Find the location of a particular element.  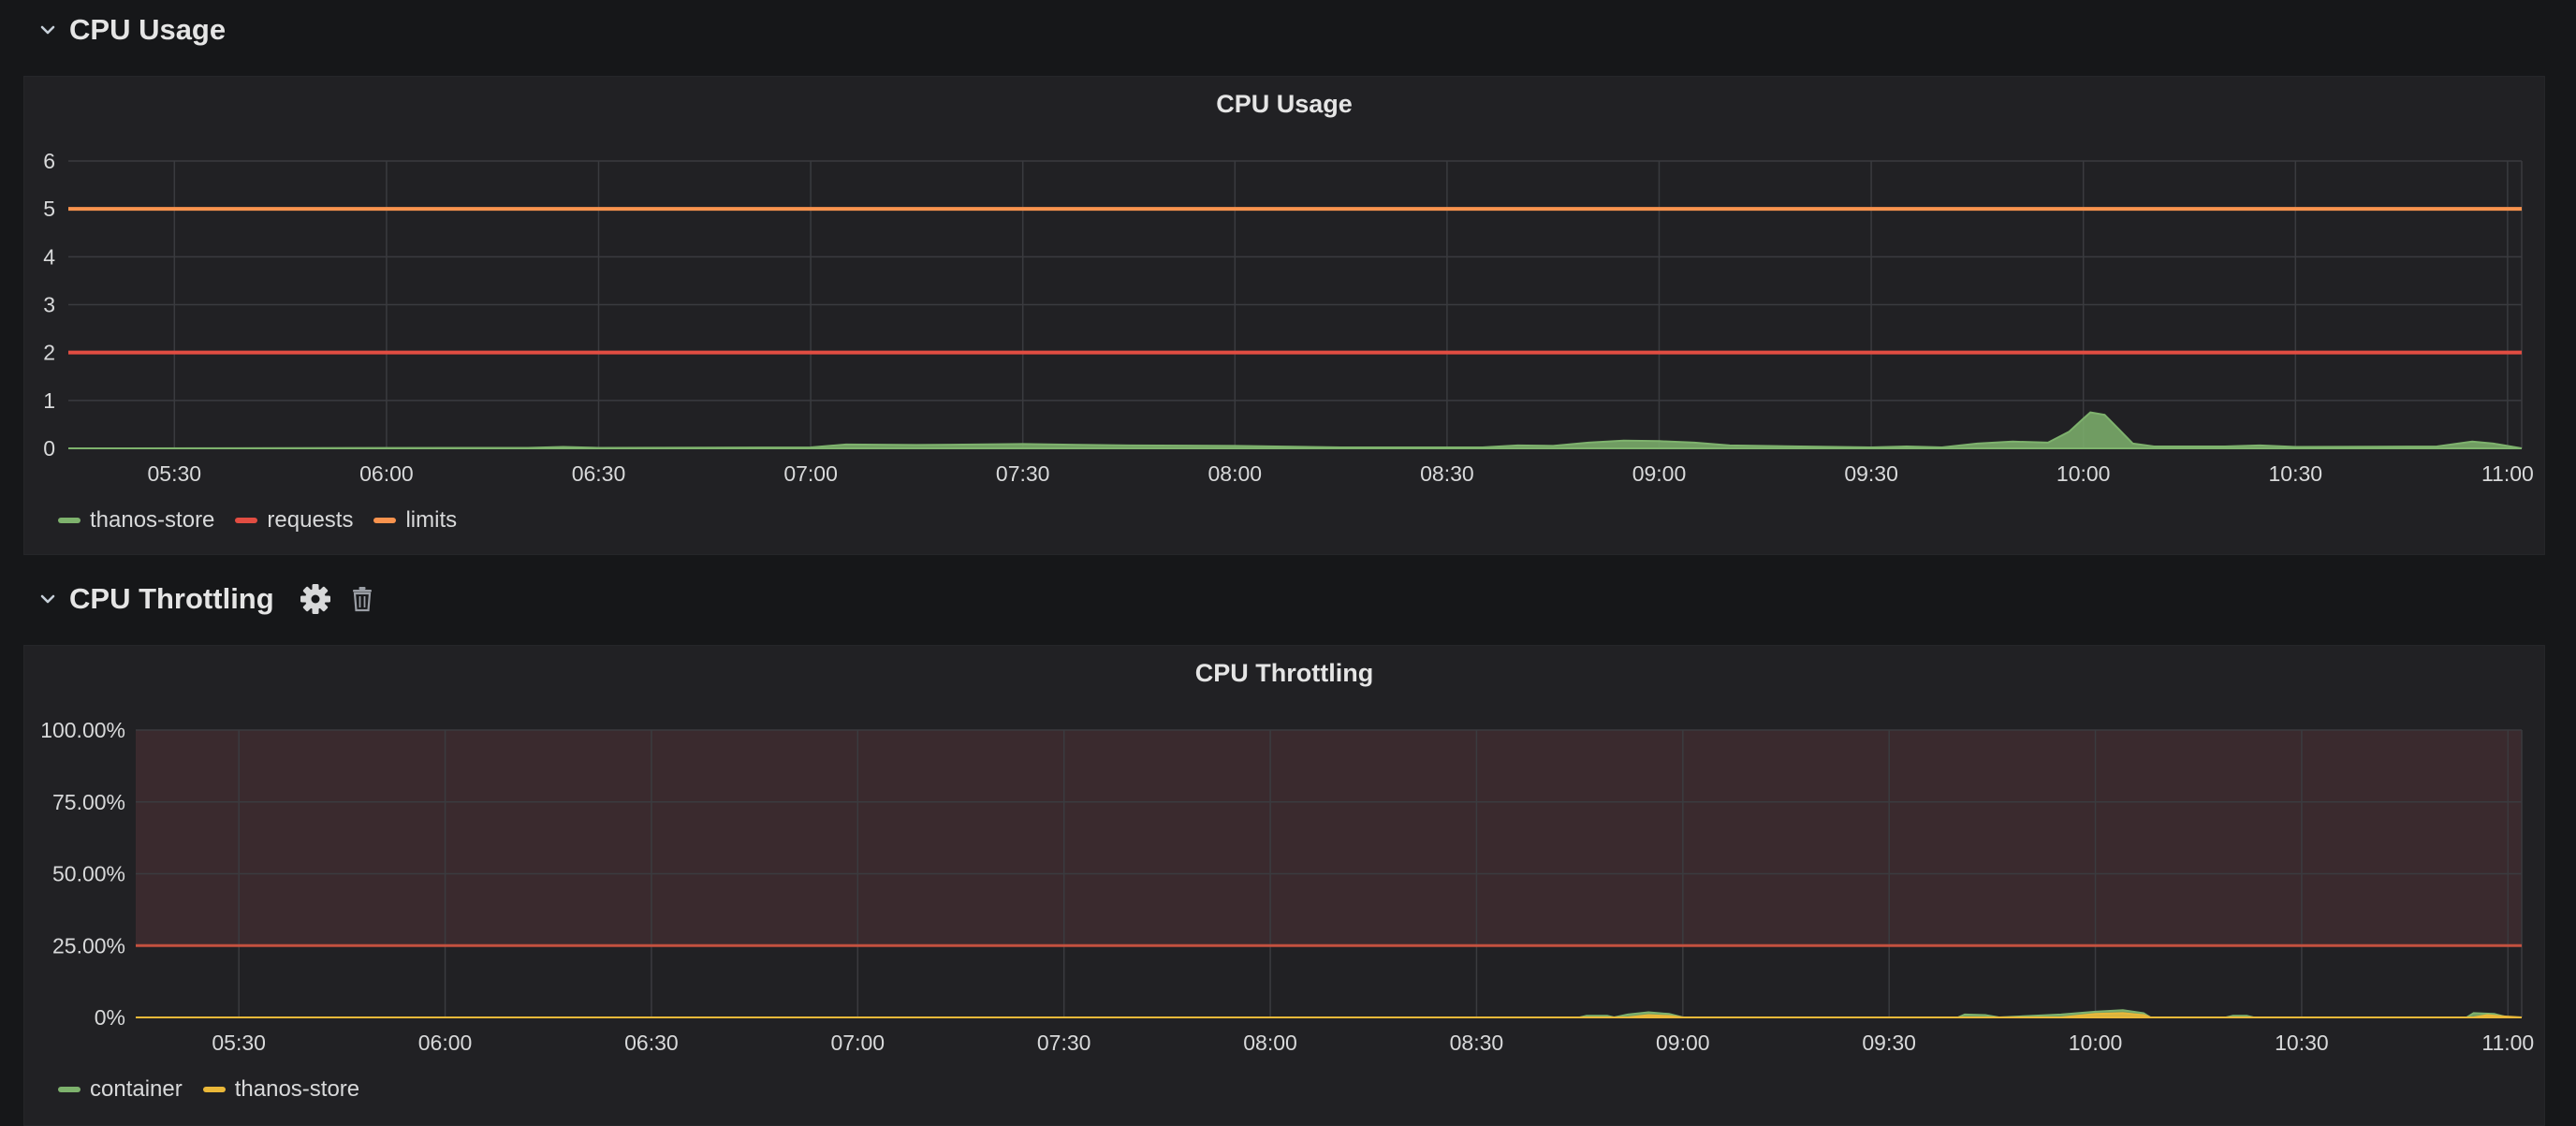

row-title: CPU Throttling is located at coordinates (172, 599).